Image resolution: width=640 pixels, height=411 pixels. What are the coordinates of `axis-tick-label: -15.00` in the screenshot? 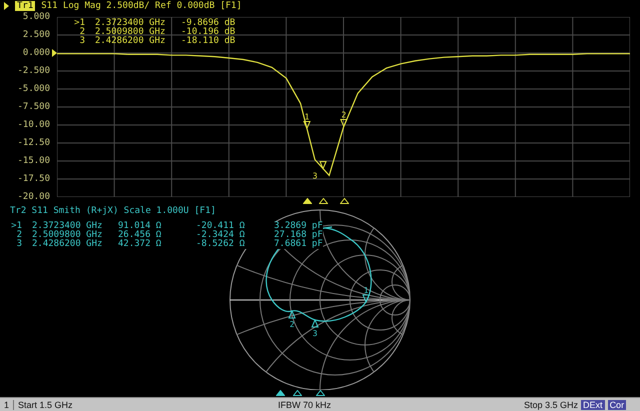 It's located at (33, 161).